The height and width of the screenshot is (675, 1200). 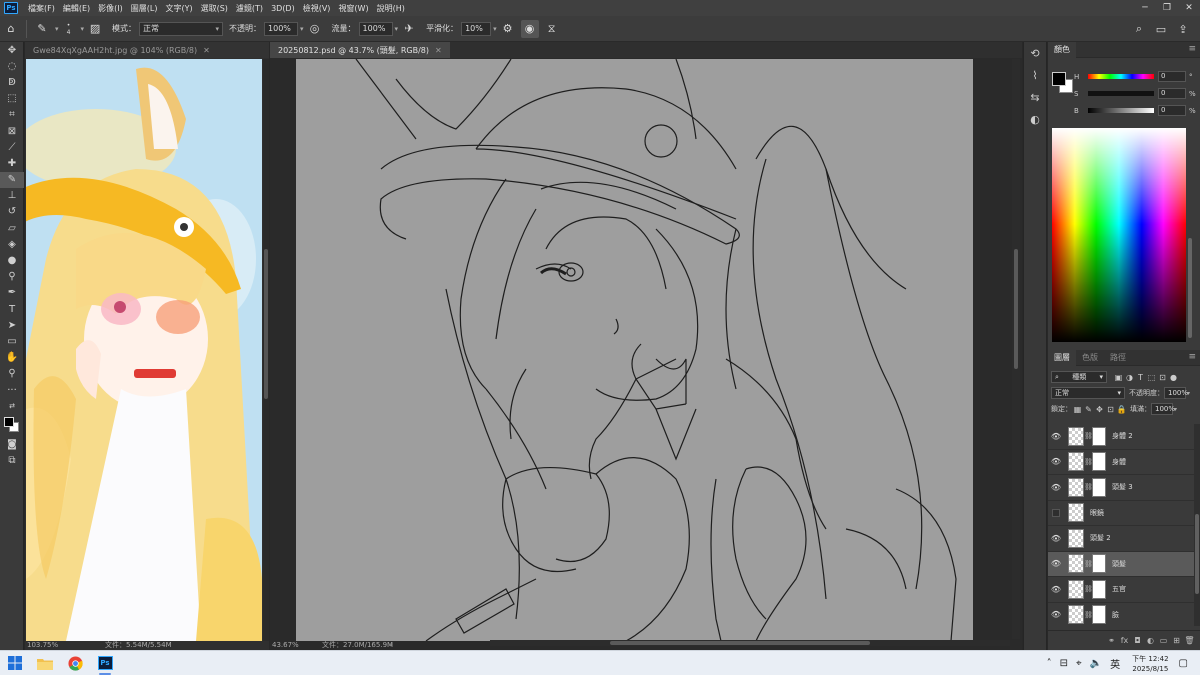 I want to click on layer-row: 👁 ⛓ 五官, so click(x=1121, y=590).